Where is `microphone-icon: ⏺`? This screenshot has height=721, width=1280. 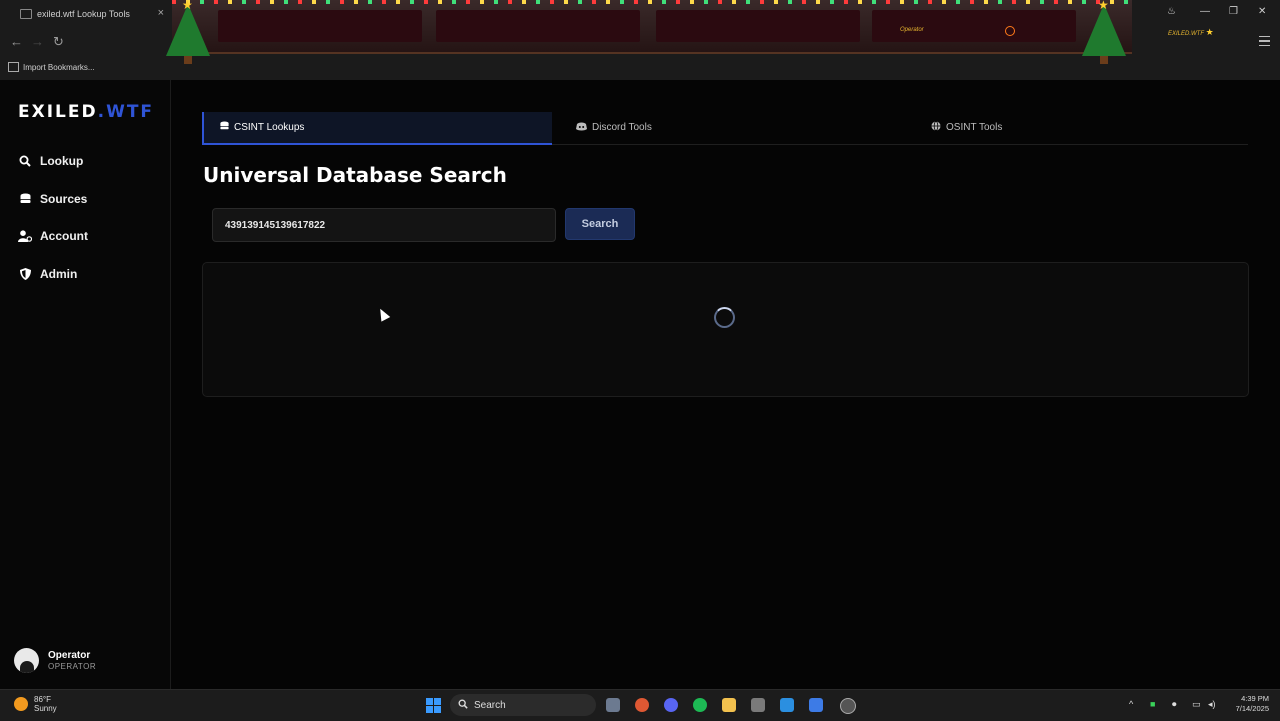 microphone-icon: ⏺ is located at coordinates (1174, 704).